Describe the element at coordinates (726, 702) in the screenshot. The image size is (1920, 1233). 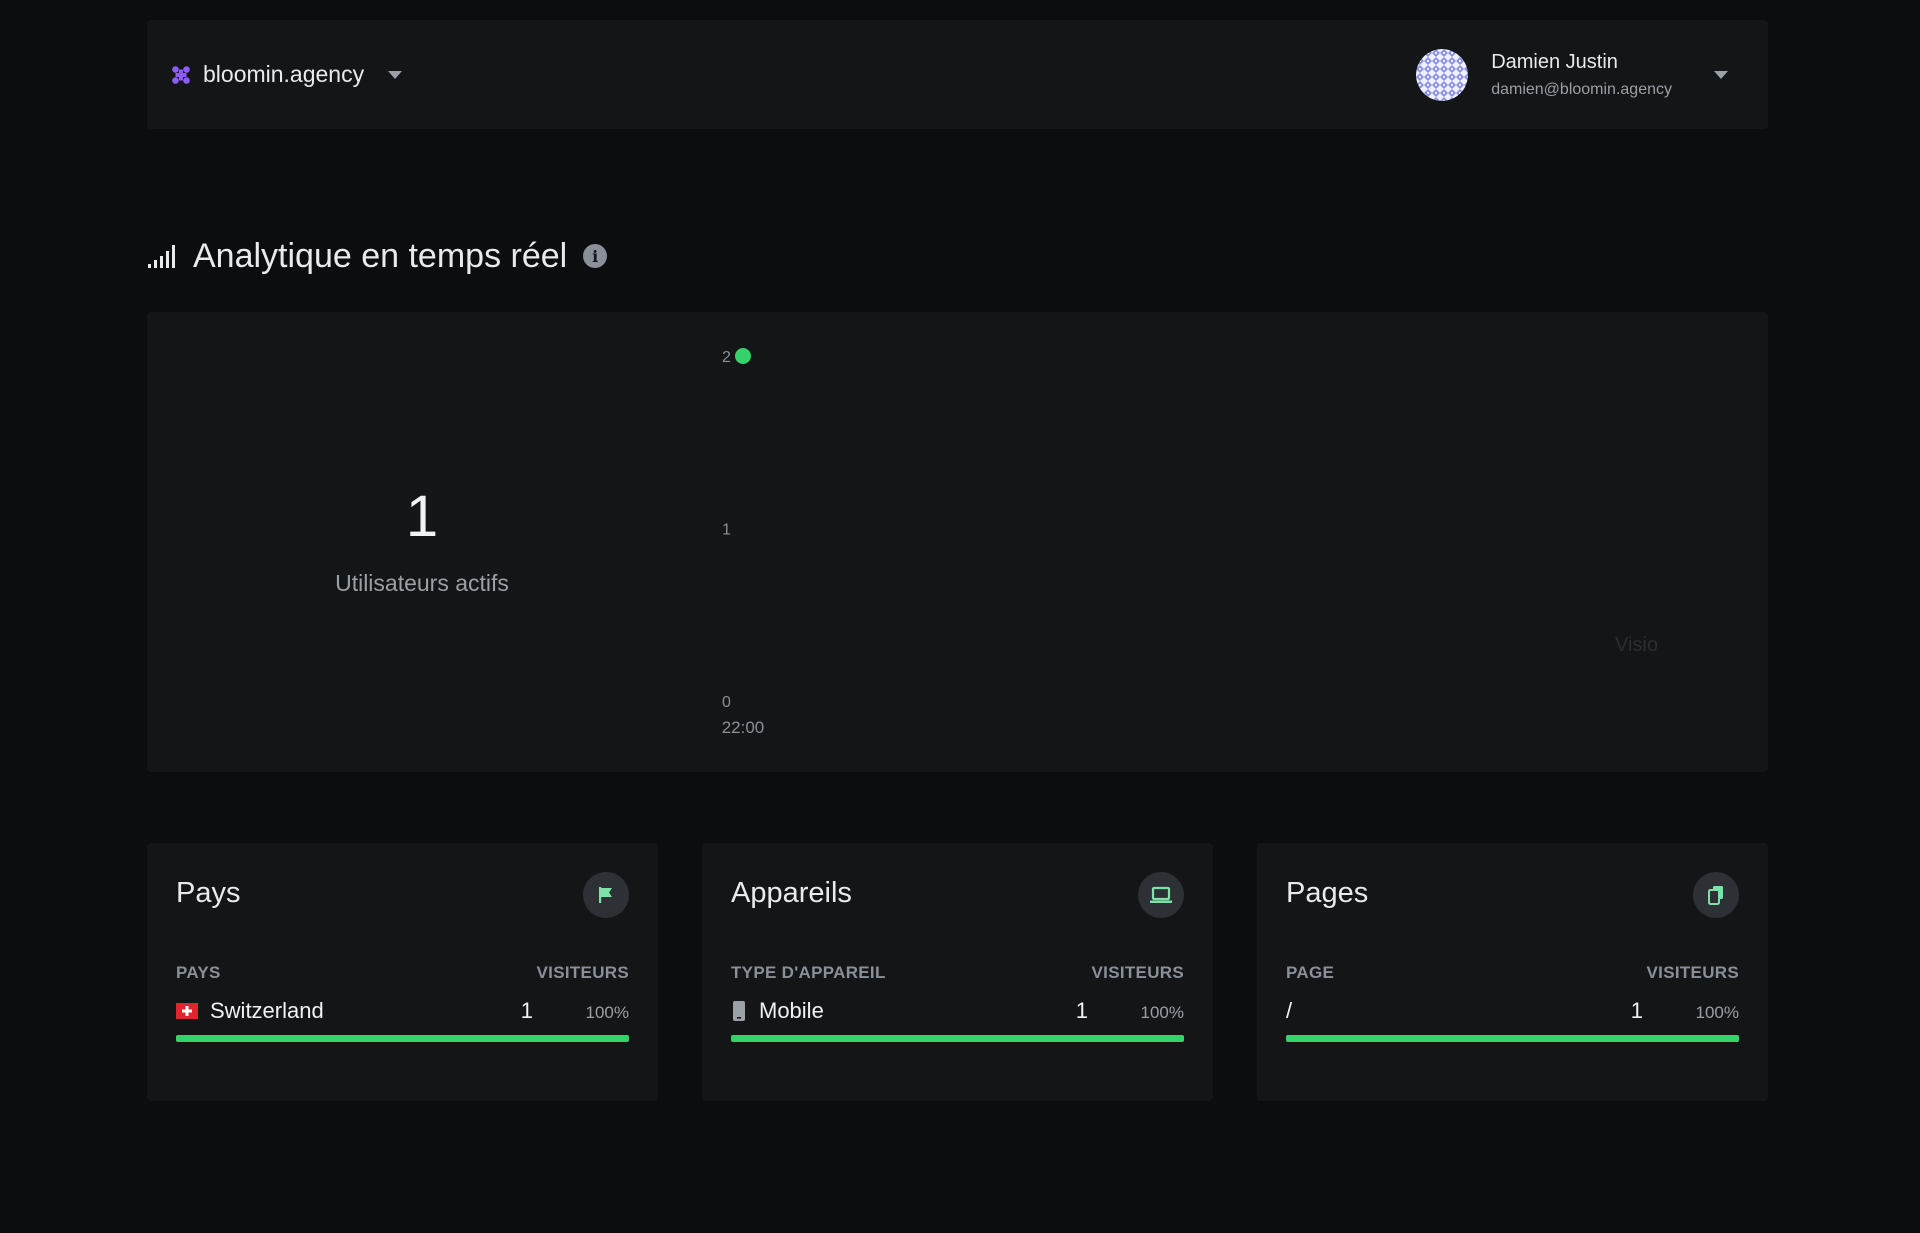
I see `y-tick-label: 0` at that location.